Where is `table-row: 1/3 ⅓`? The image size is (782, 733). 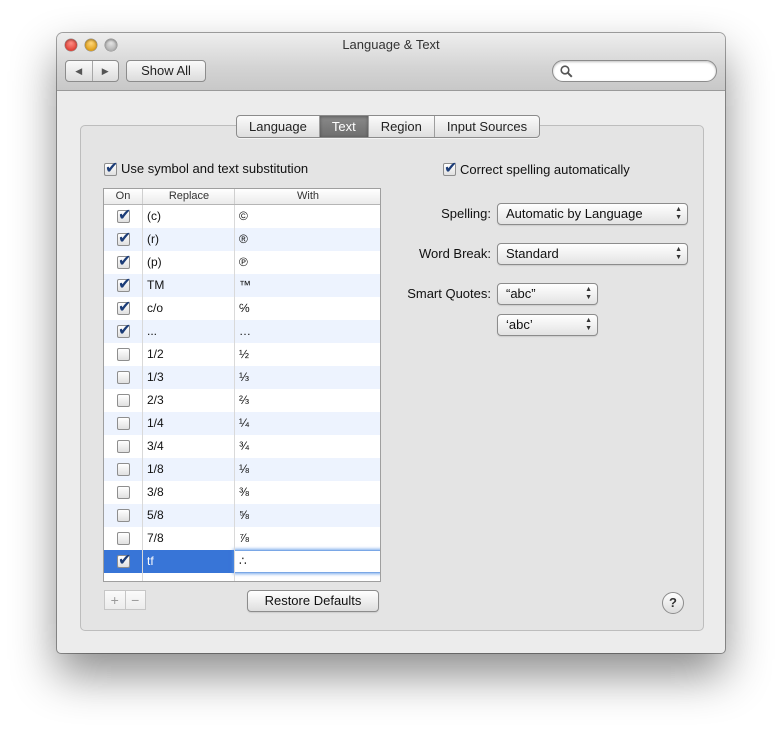 table-row: 1/3 ⅓ is located at coordinates (242, 377).